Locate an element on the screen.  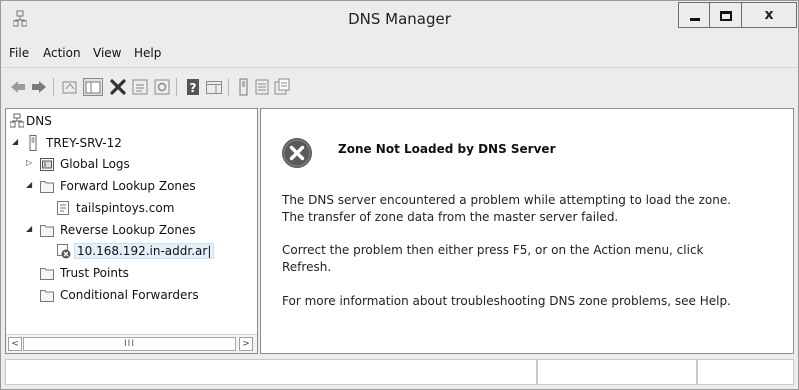
status-bar is located at coordinates (399, 373).